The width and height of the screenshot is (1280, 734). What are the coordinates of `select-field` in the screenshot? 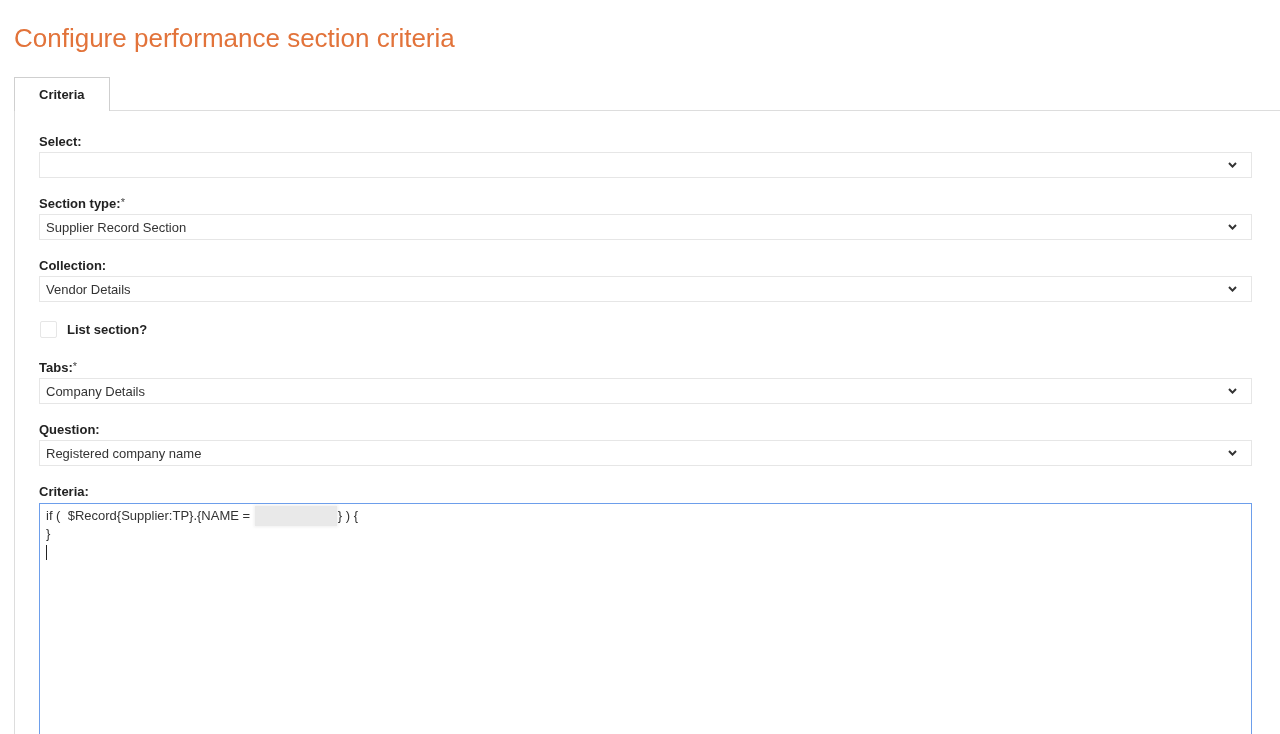 It's located at (645, 165).